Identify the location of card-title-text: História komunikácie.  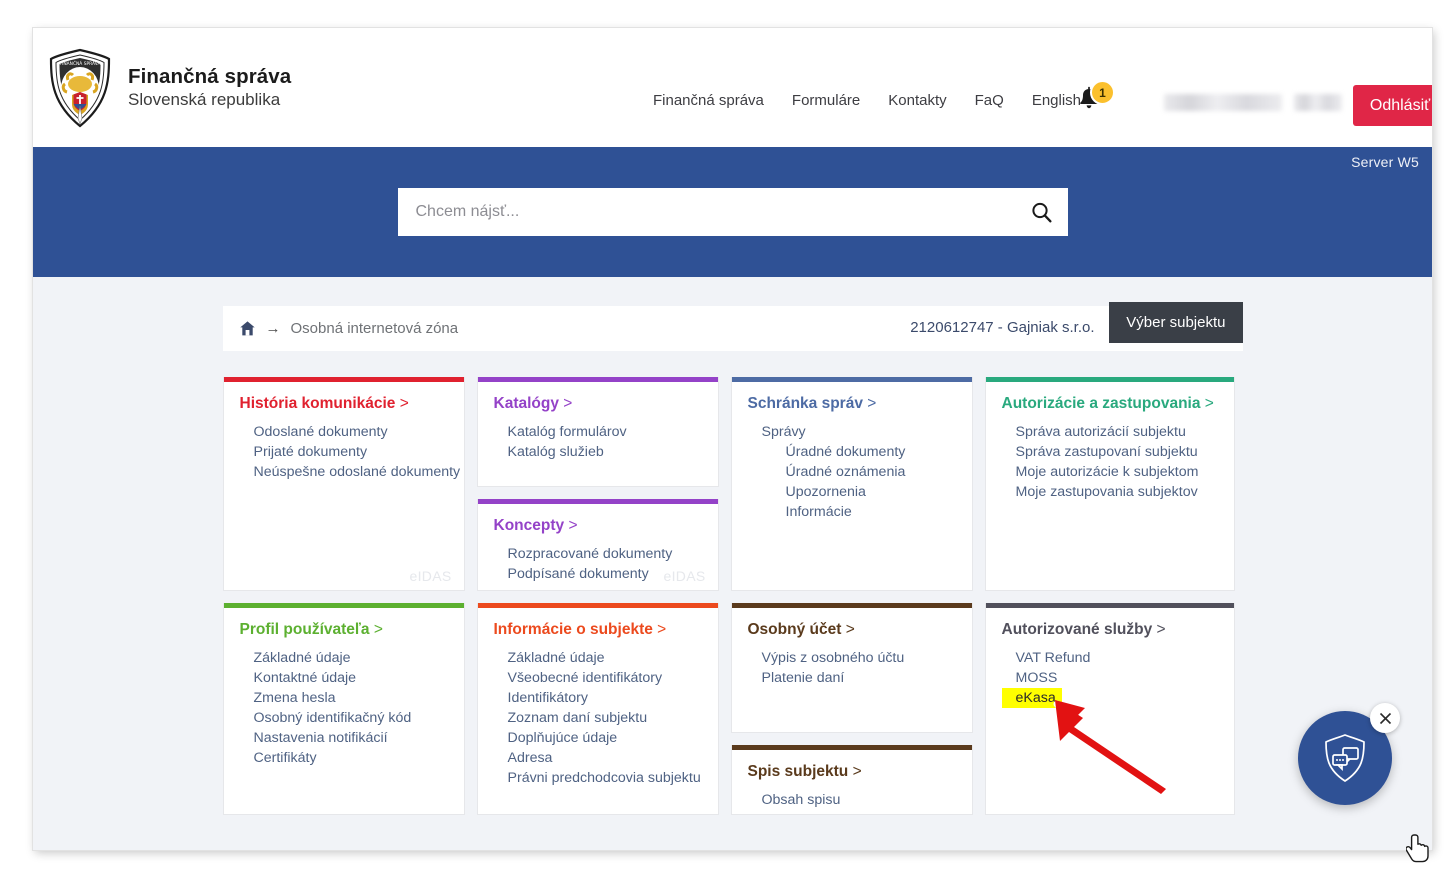
(317, 403).